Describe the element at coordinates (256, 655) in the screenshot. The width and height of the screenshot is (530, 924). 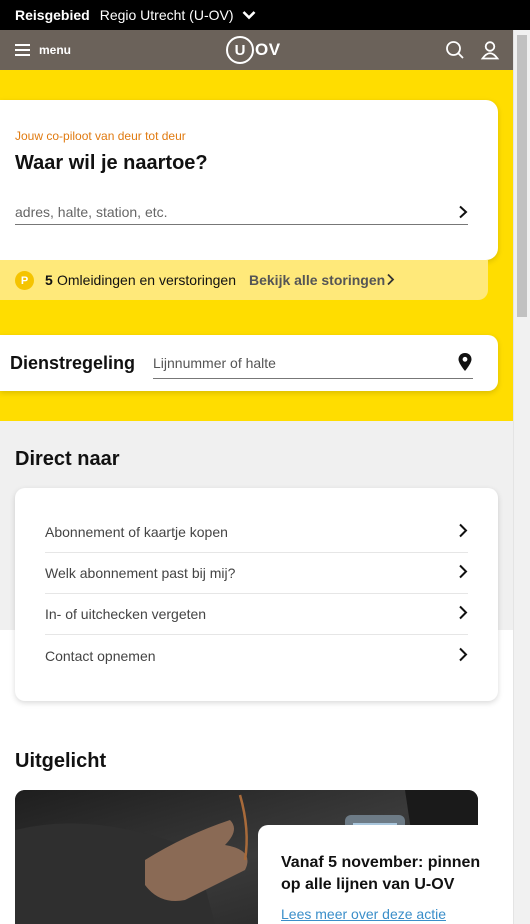
I see `direct-link-item: Contact opnemen` at that location.